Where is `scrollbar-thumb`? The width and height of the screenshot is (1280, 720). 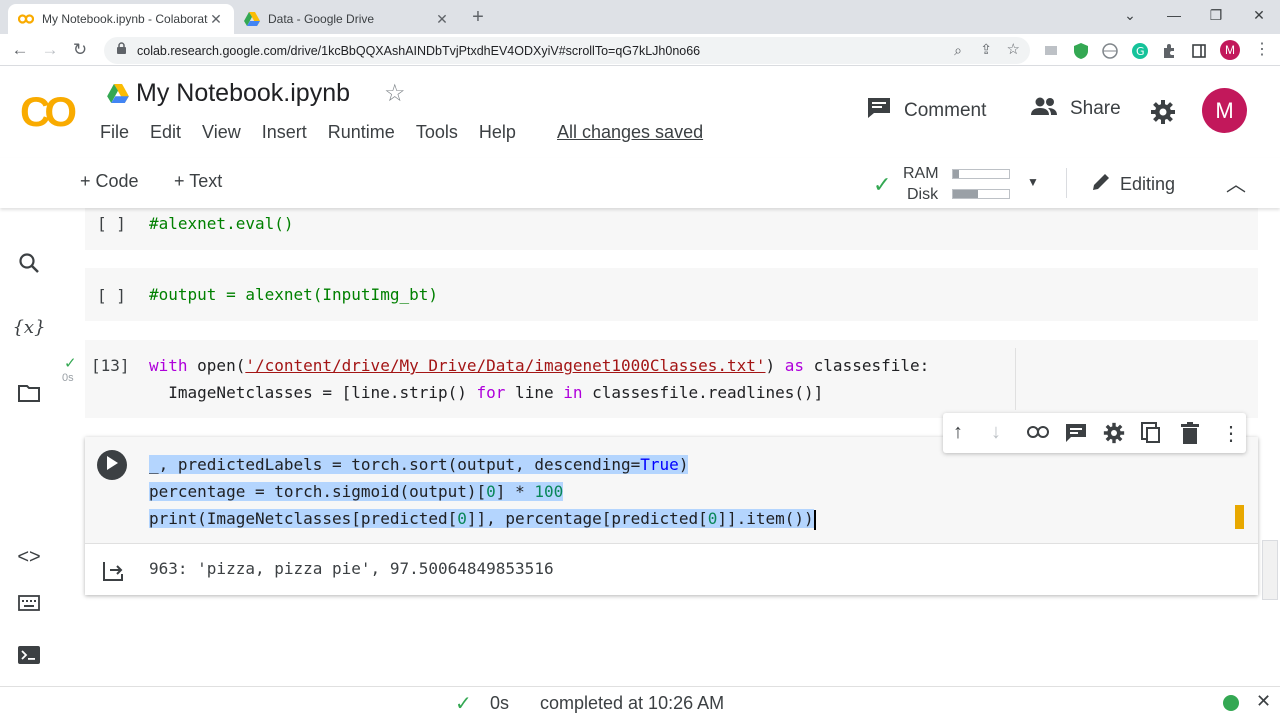
scrollbar-thumb is located at coordinates (1270, 570).